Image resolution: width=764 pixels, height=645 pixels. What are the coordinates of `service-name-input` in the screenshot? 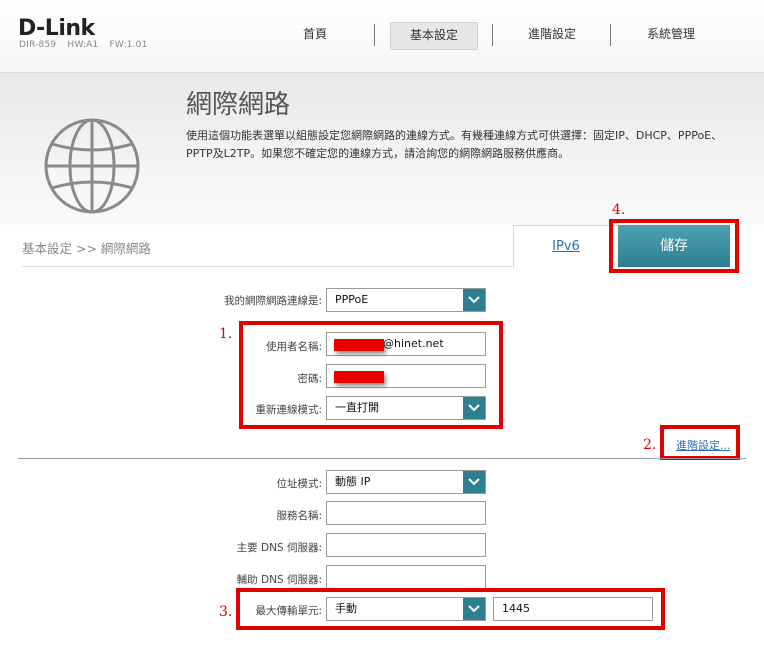 It's located at (406, 513).